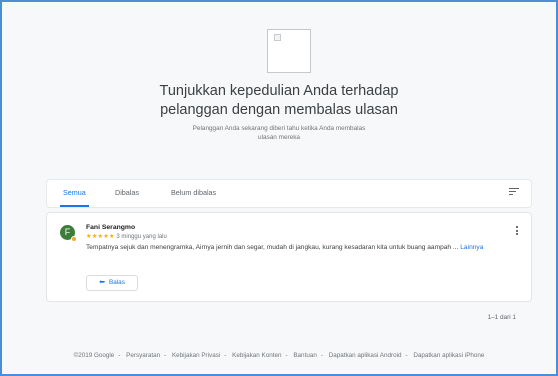 Image resolution: width=558 pixels, height=376 pixels. What do you see at coordinates (193, 193) in the screenshot?
I see `tab-belum-dibalas: Belum dibalas` at bounding box center [193, 193].